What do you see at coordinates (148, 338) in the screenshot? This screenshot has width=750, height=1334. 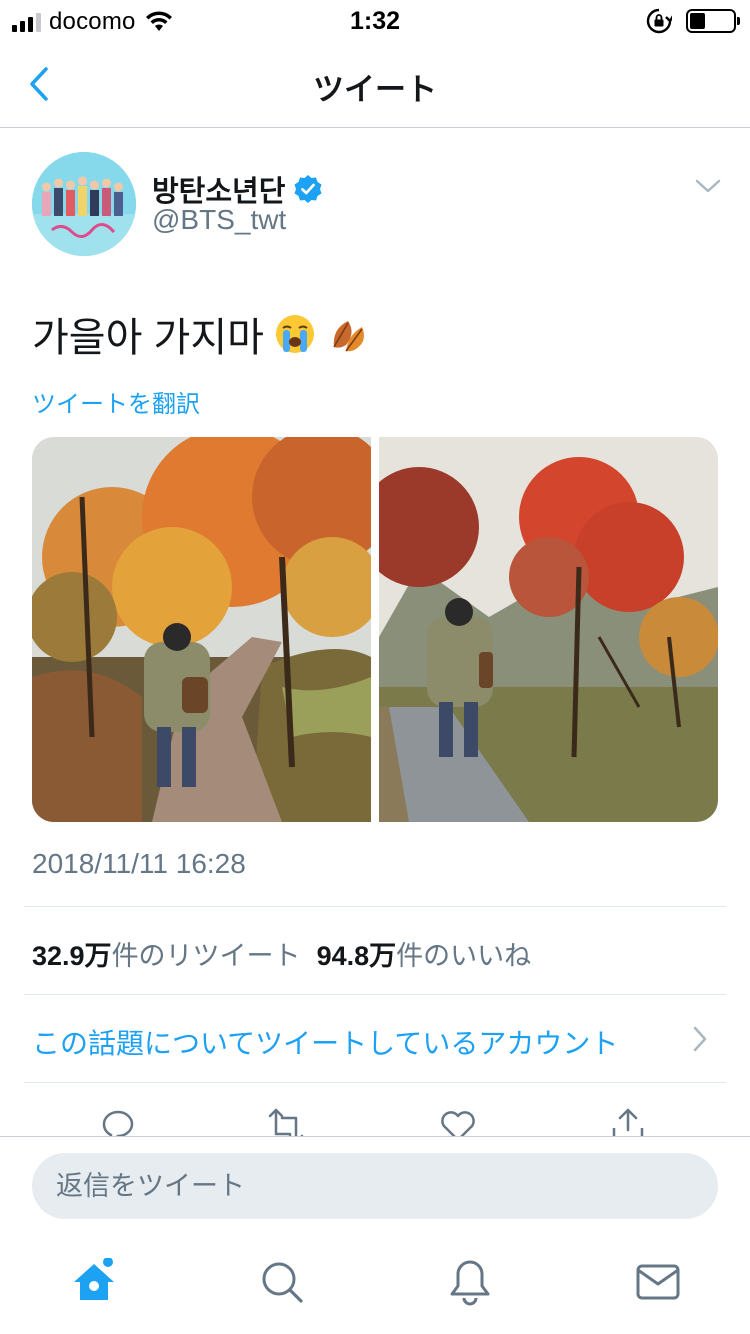 I see `tweet-body: 가을아 가지마` at bounding box center [148, 338].